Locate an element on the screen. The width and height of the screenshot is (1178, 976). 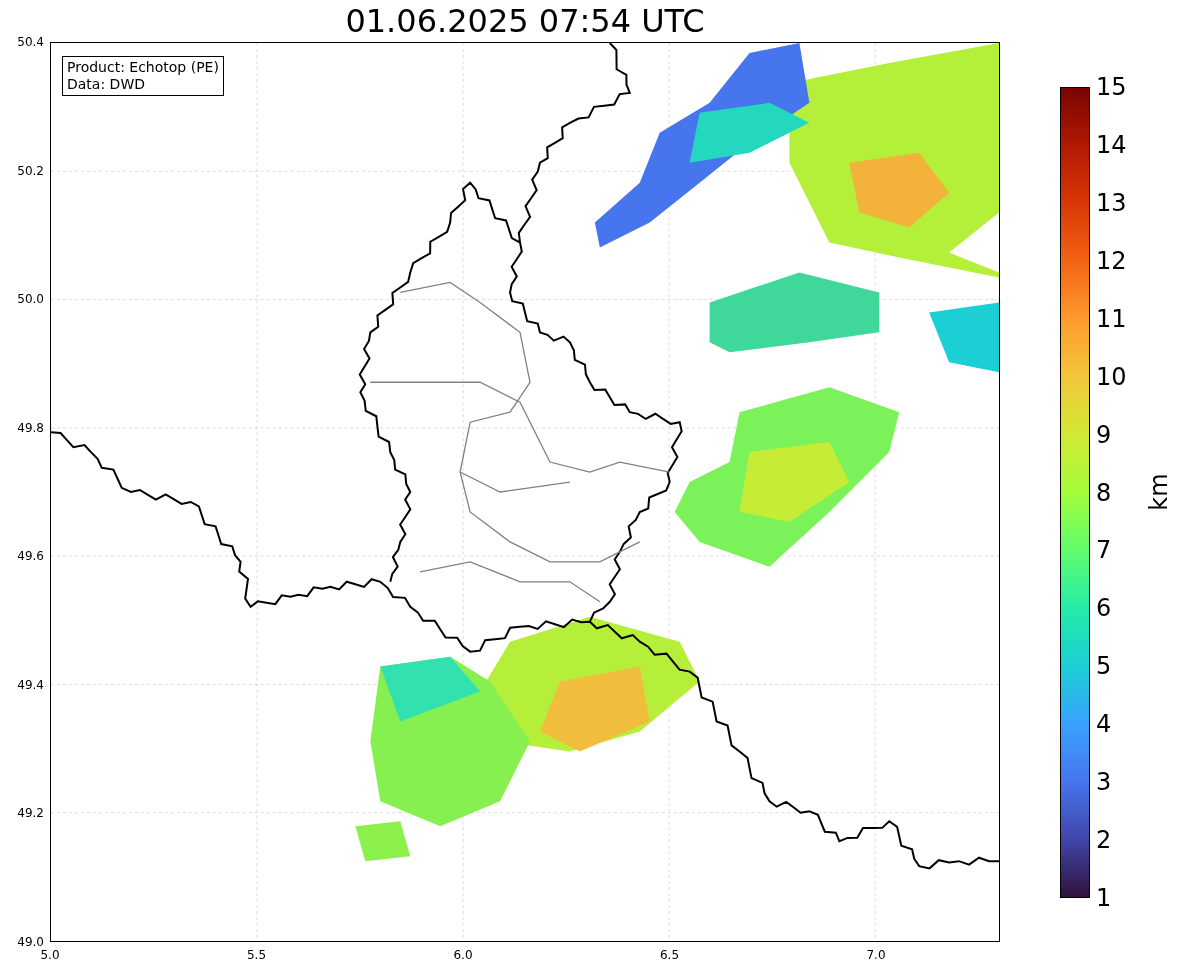
colorbar-tick-label: 14 is located at coordinates (1111, 144).